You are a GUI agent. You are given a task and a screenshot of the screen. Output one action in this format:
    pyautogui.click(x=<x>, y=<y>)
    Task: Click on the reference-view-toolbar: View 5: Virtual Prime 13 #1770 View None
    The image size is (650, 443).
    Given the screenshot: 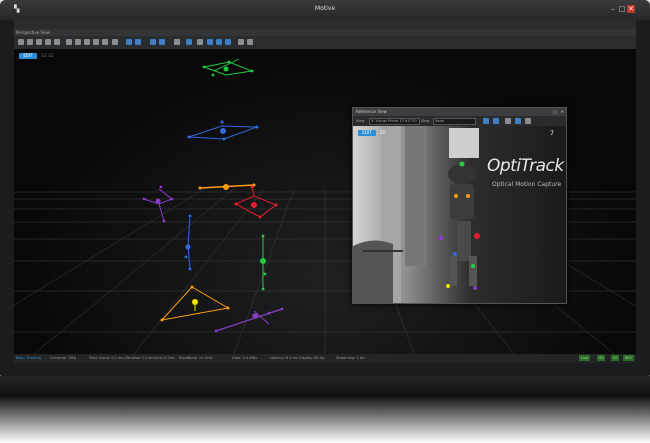 What is the action you would take?
    pyautogui.click(x=459, y=121)
    